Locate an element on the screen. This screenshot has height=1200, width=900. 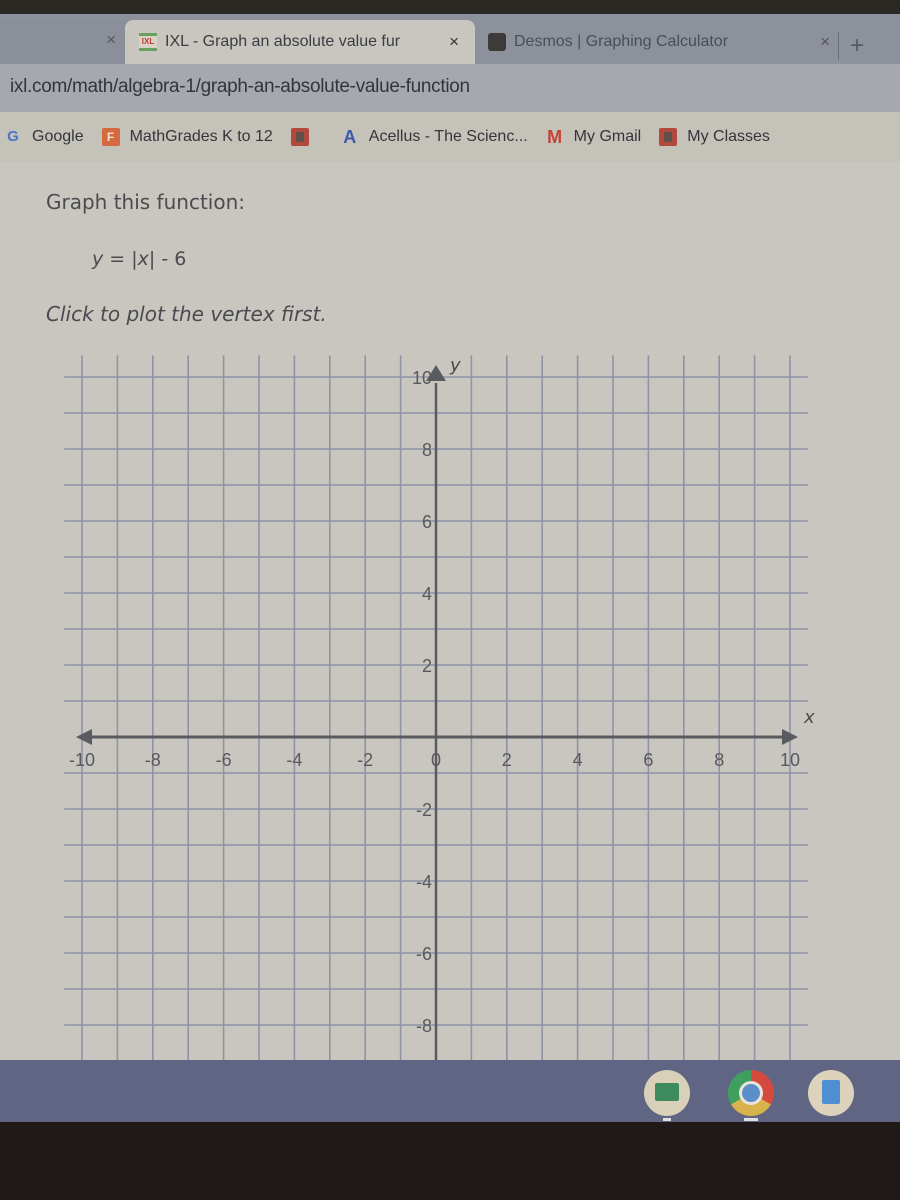
y-tick-label: 4 is located at coordinates (427, 594).